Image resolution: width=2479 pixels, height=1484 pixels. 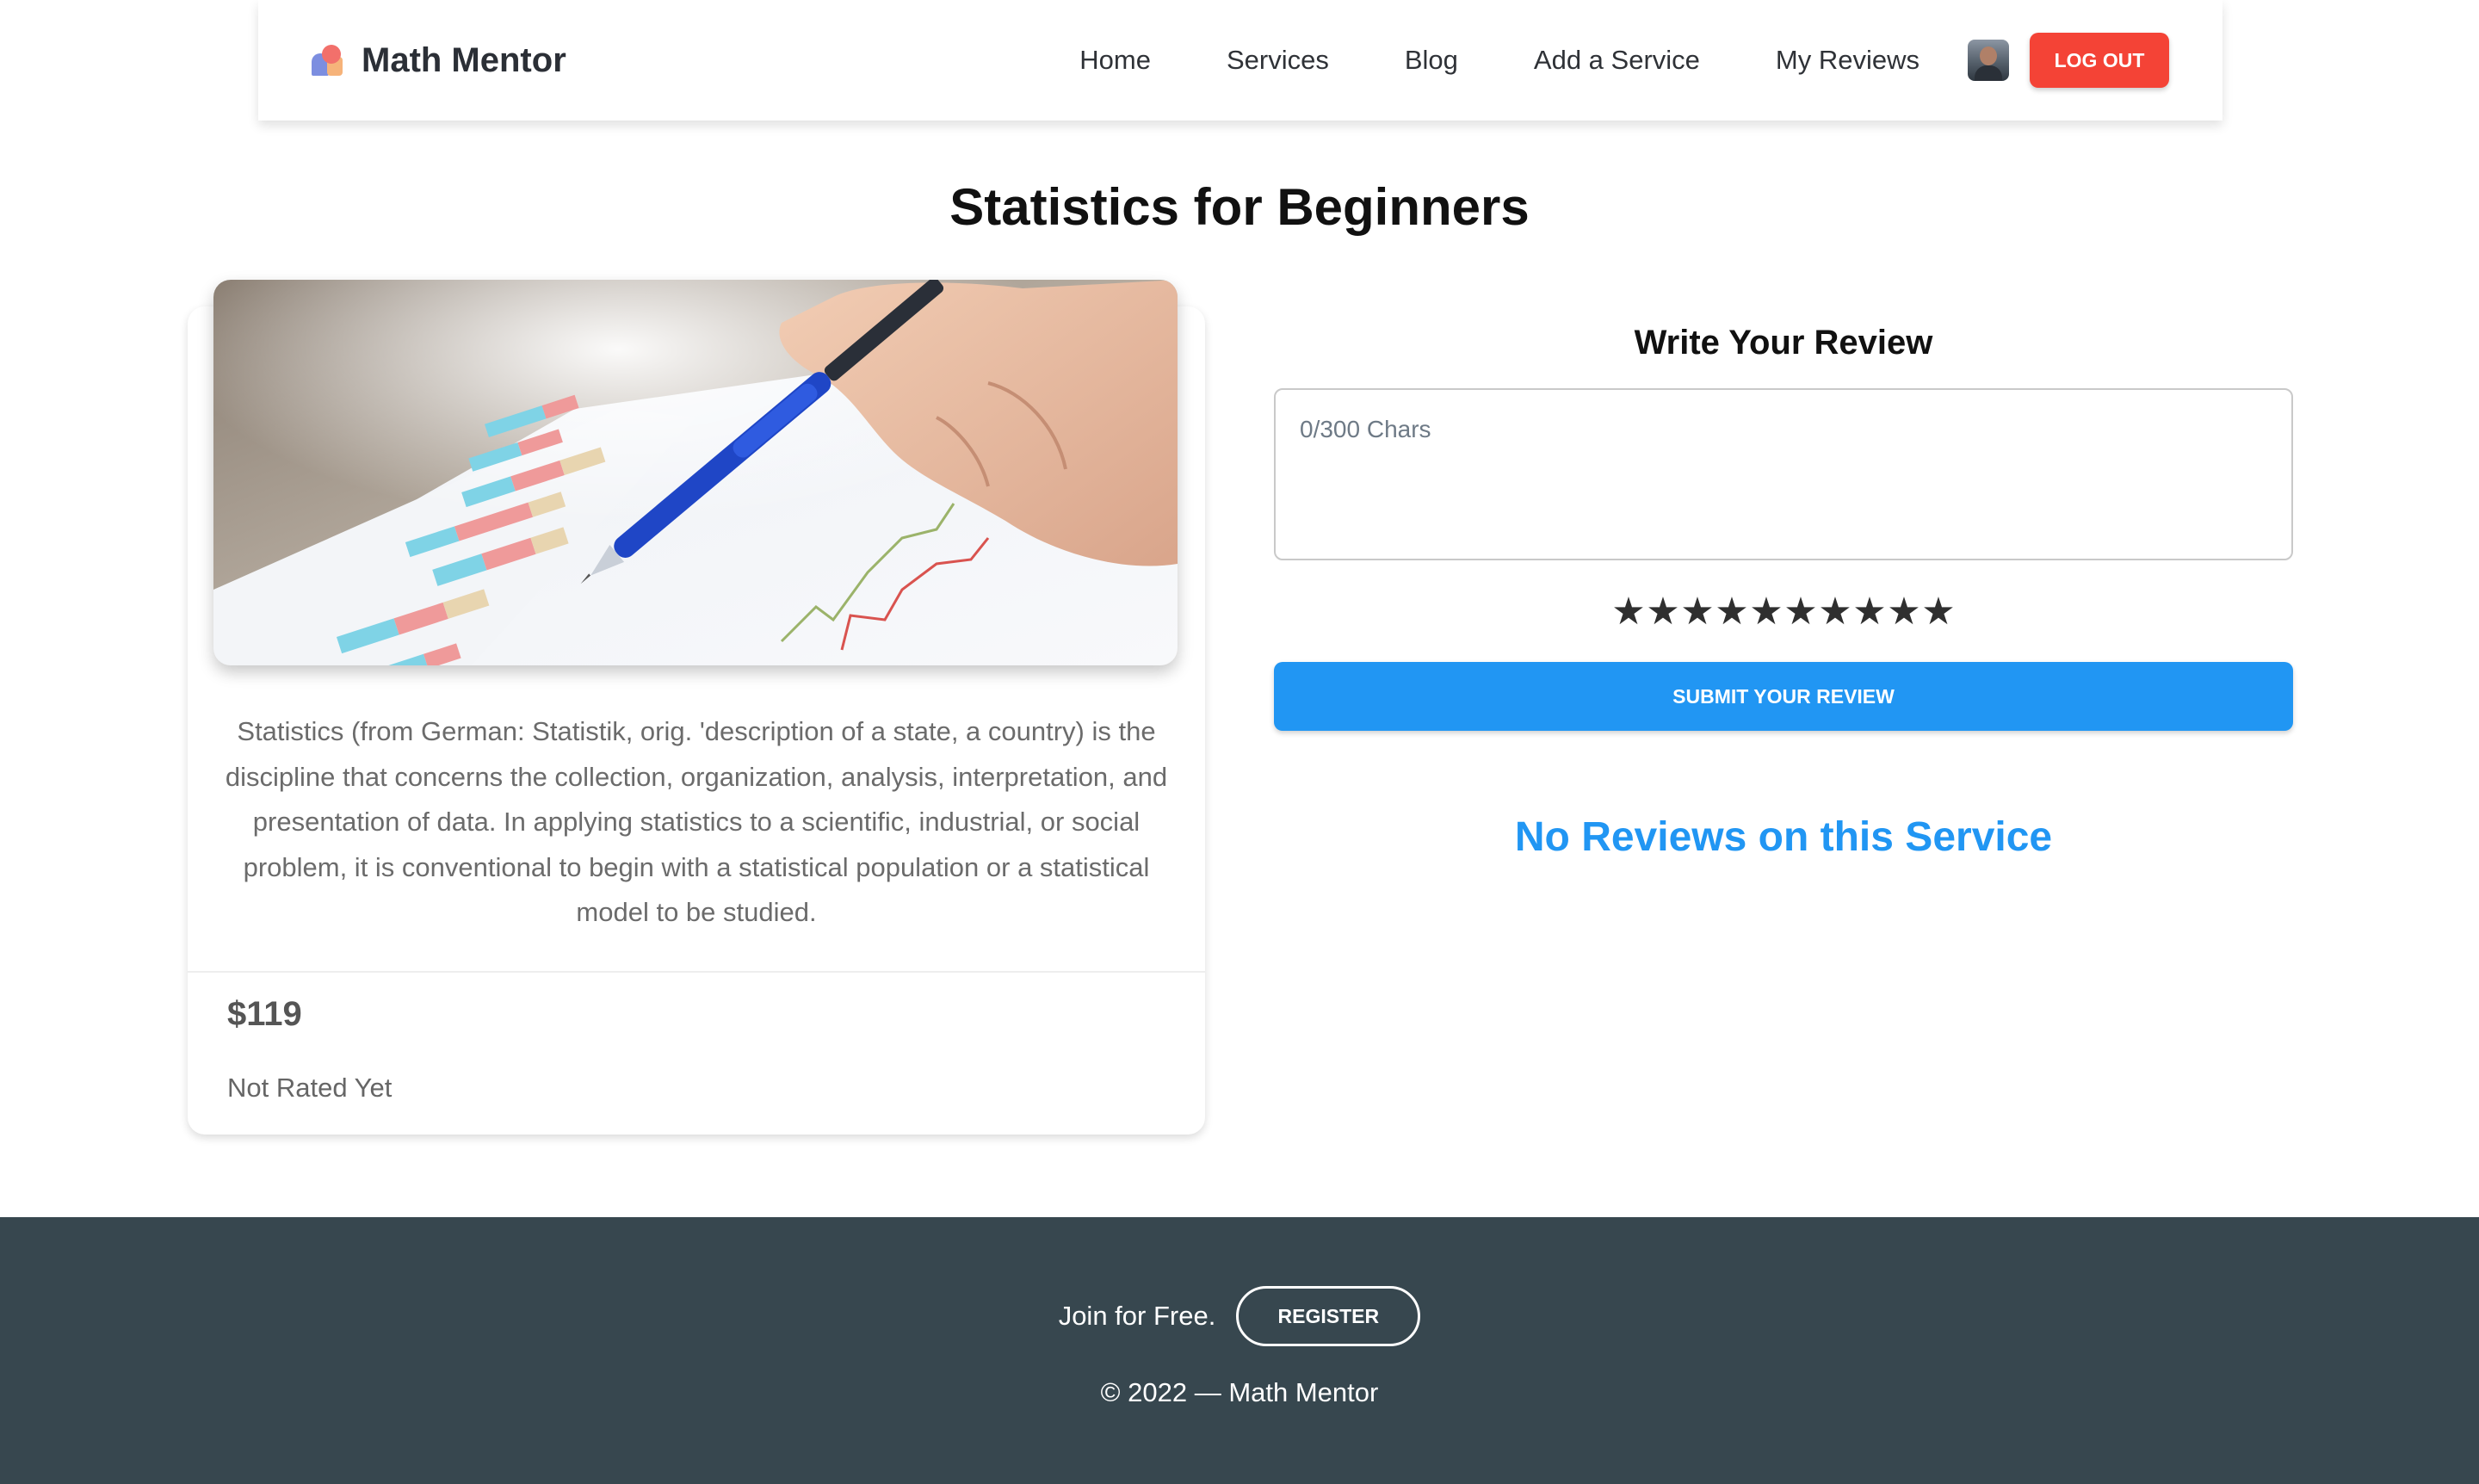 What do you see at coordinates (2099, 60) in the screenshot?
I see `logout-button: LOG OUT` at bounding box center [2099, 60].